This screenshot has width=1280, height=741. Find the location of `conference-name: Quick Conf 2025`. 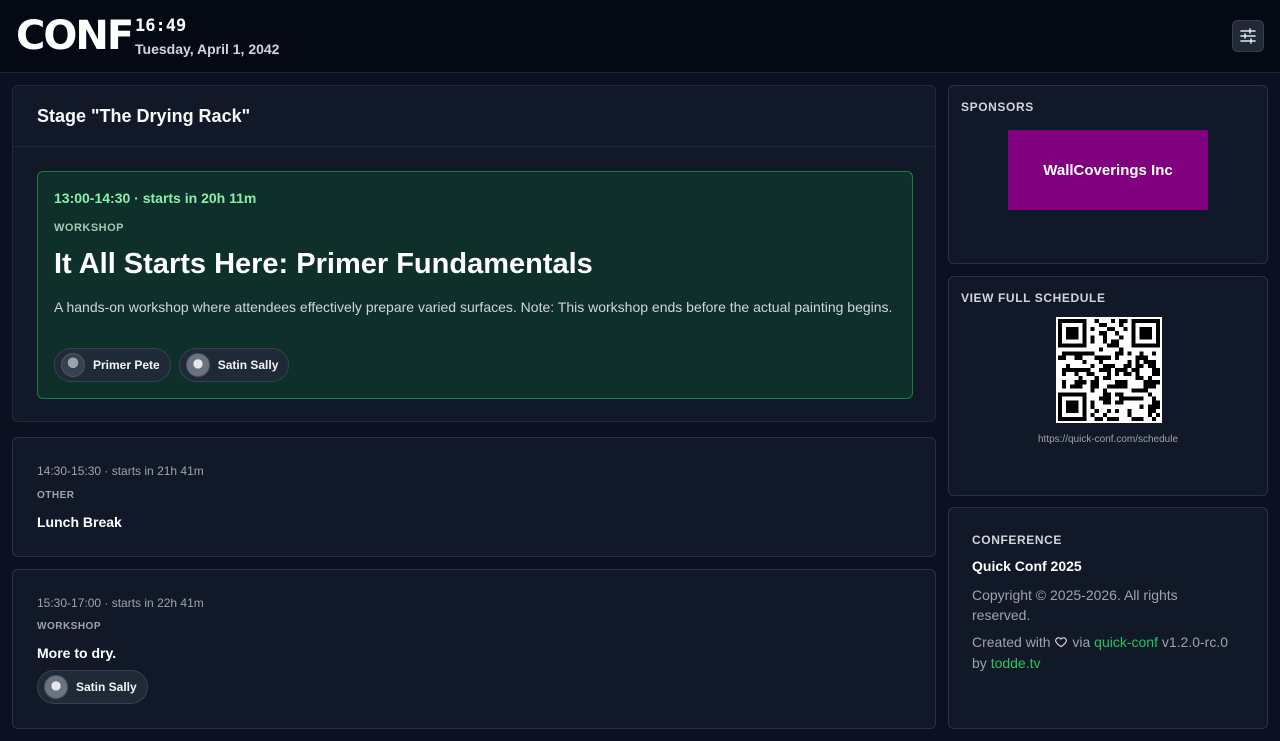

conference-name: Quick Conf 2025 is located at coordinates (1027, 566).